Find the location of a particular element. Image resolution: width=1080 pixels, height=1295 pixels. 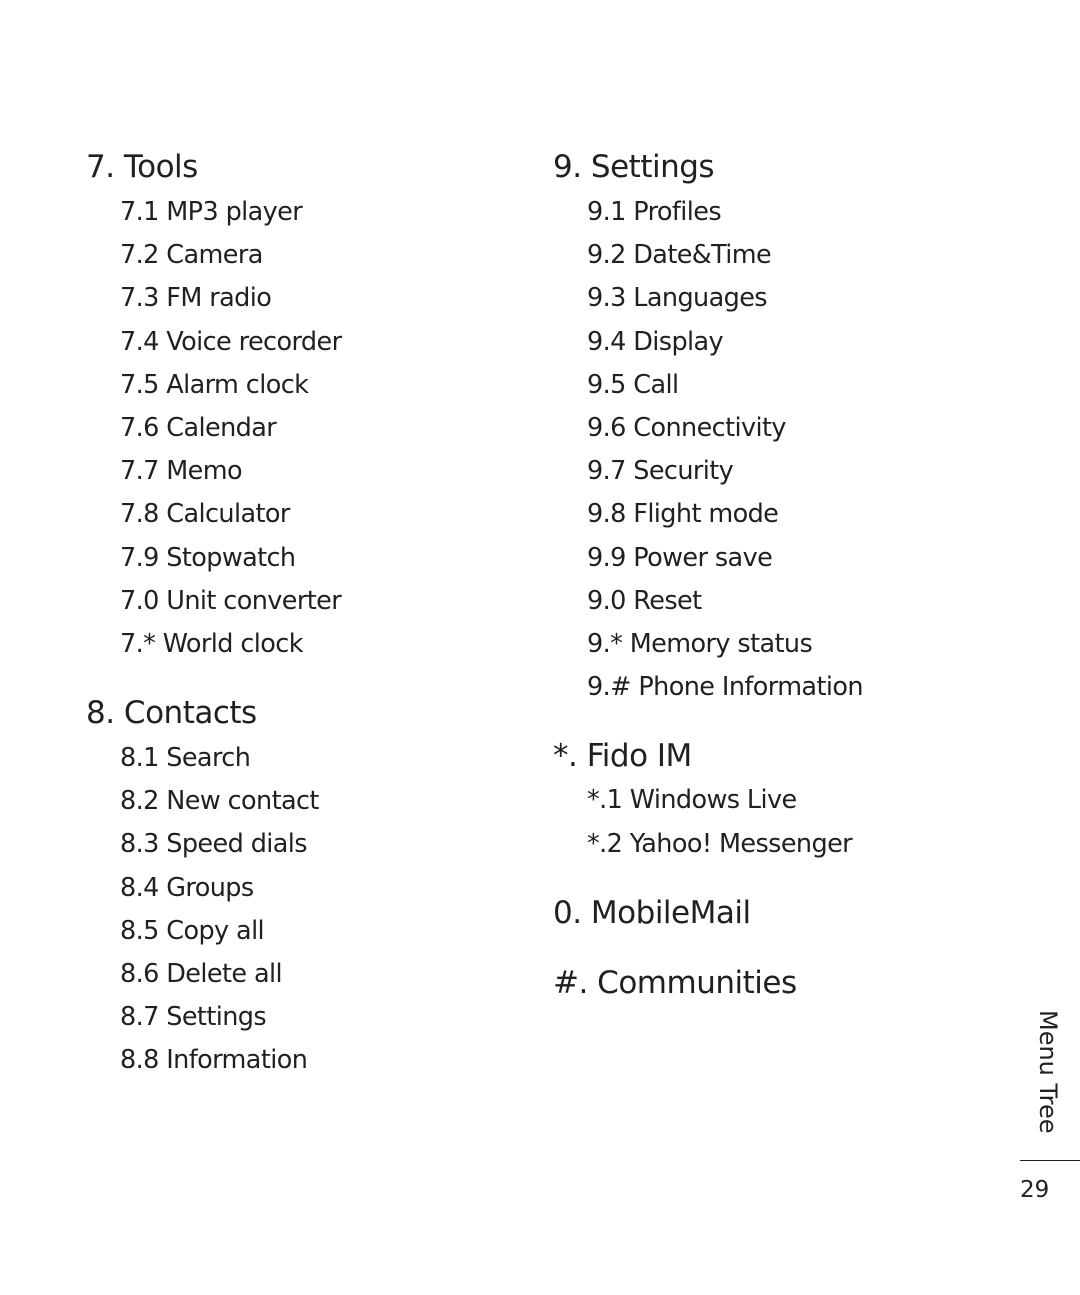

menu-item: 9.8 Flight mode is located at coordinates (683, 514).